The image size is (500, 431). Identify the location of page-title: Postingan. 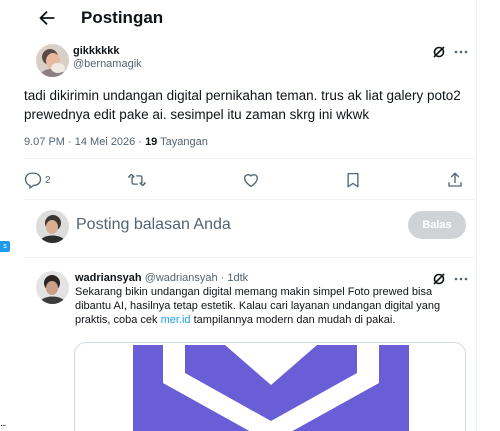
(122, 17).